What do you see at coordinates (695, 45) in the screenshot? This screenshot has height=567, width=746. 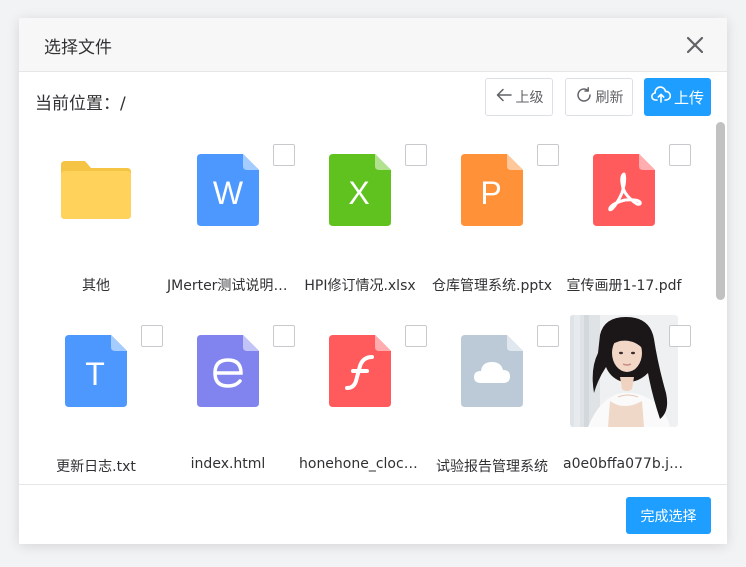 I see `close-icon` at bounding box center [695, 45].